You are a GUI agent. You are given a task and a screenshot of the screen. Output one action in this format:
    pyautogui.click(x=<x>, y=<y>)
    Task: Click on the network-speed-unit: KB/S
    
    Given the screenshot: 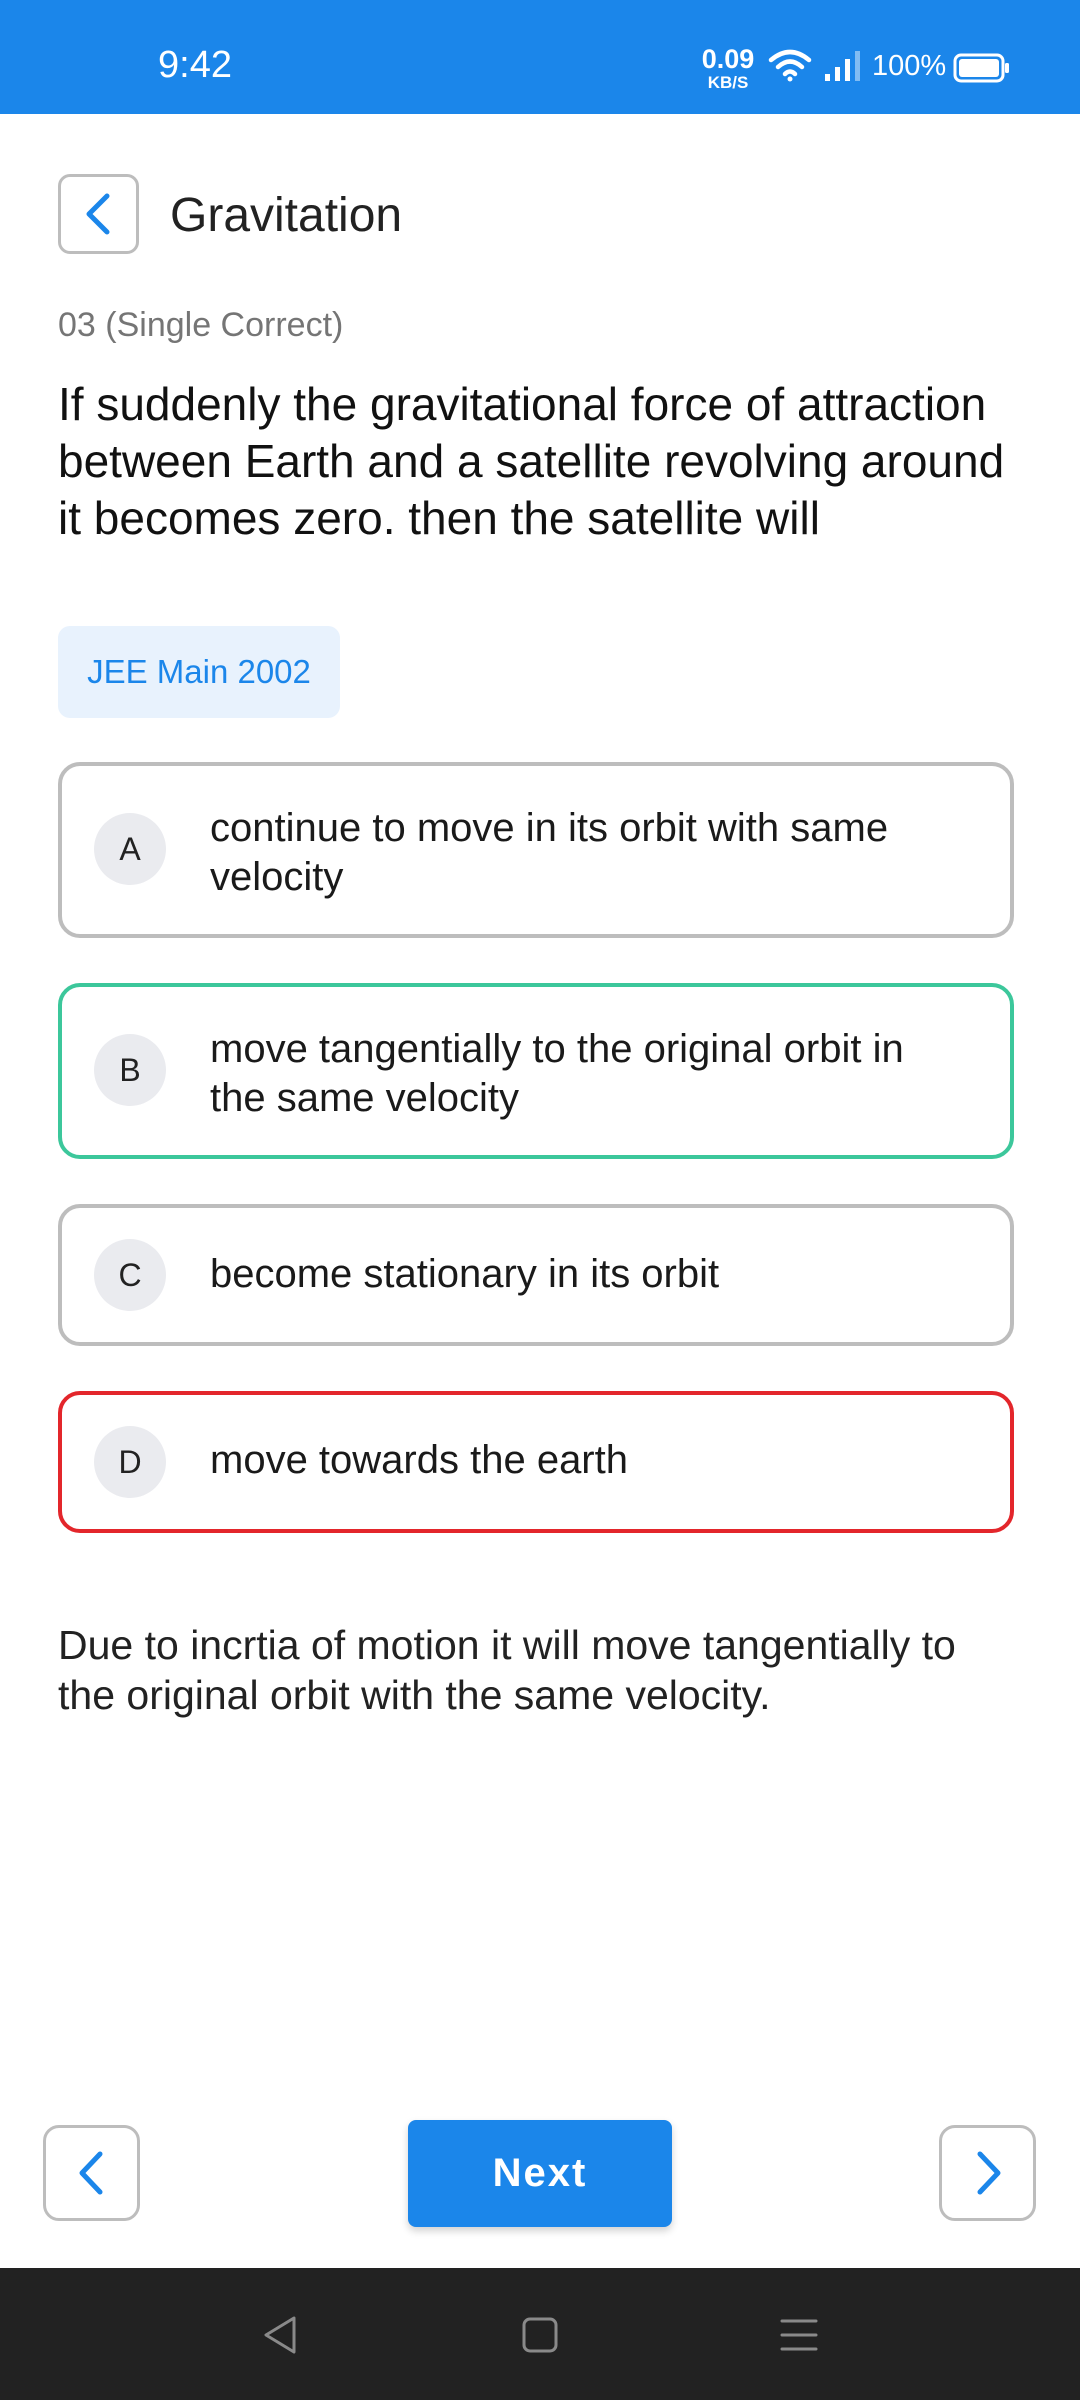 What is the action you would take?
    pyautogui.click(x=728, y=82)
    